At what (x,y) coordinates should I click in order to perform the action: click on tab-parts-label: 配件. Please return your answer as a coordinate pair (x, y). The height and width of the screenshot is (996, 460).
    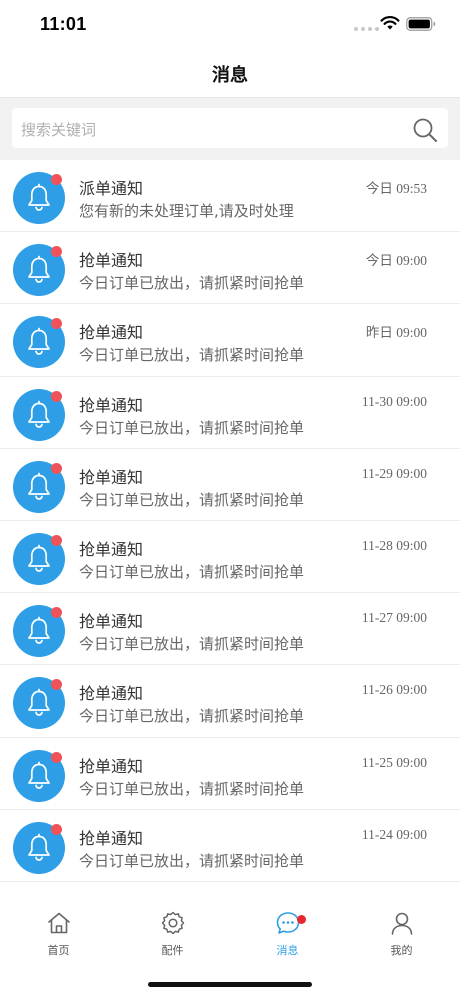
    Looking at the image, I should click on (172, 950).